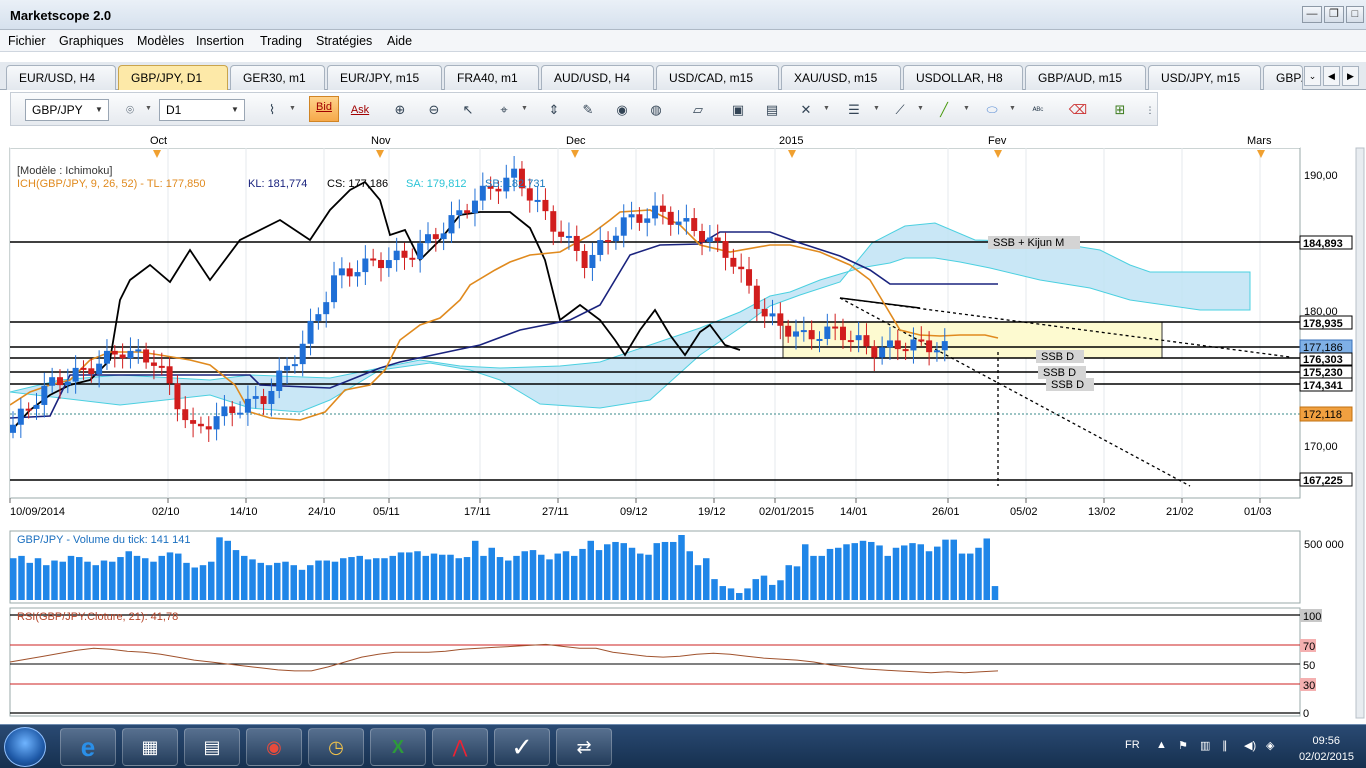 This screenshot has width=1366, height=768. What do you see at coordinates (88, 747) in the screenshot?
I see `ie-icon: e` at bounding box center [88, 747].